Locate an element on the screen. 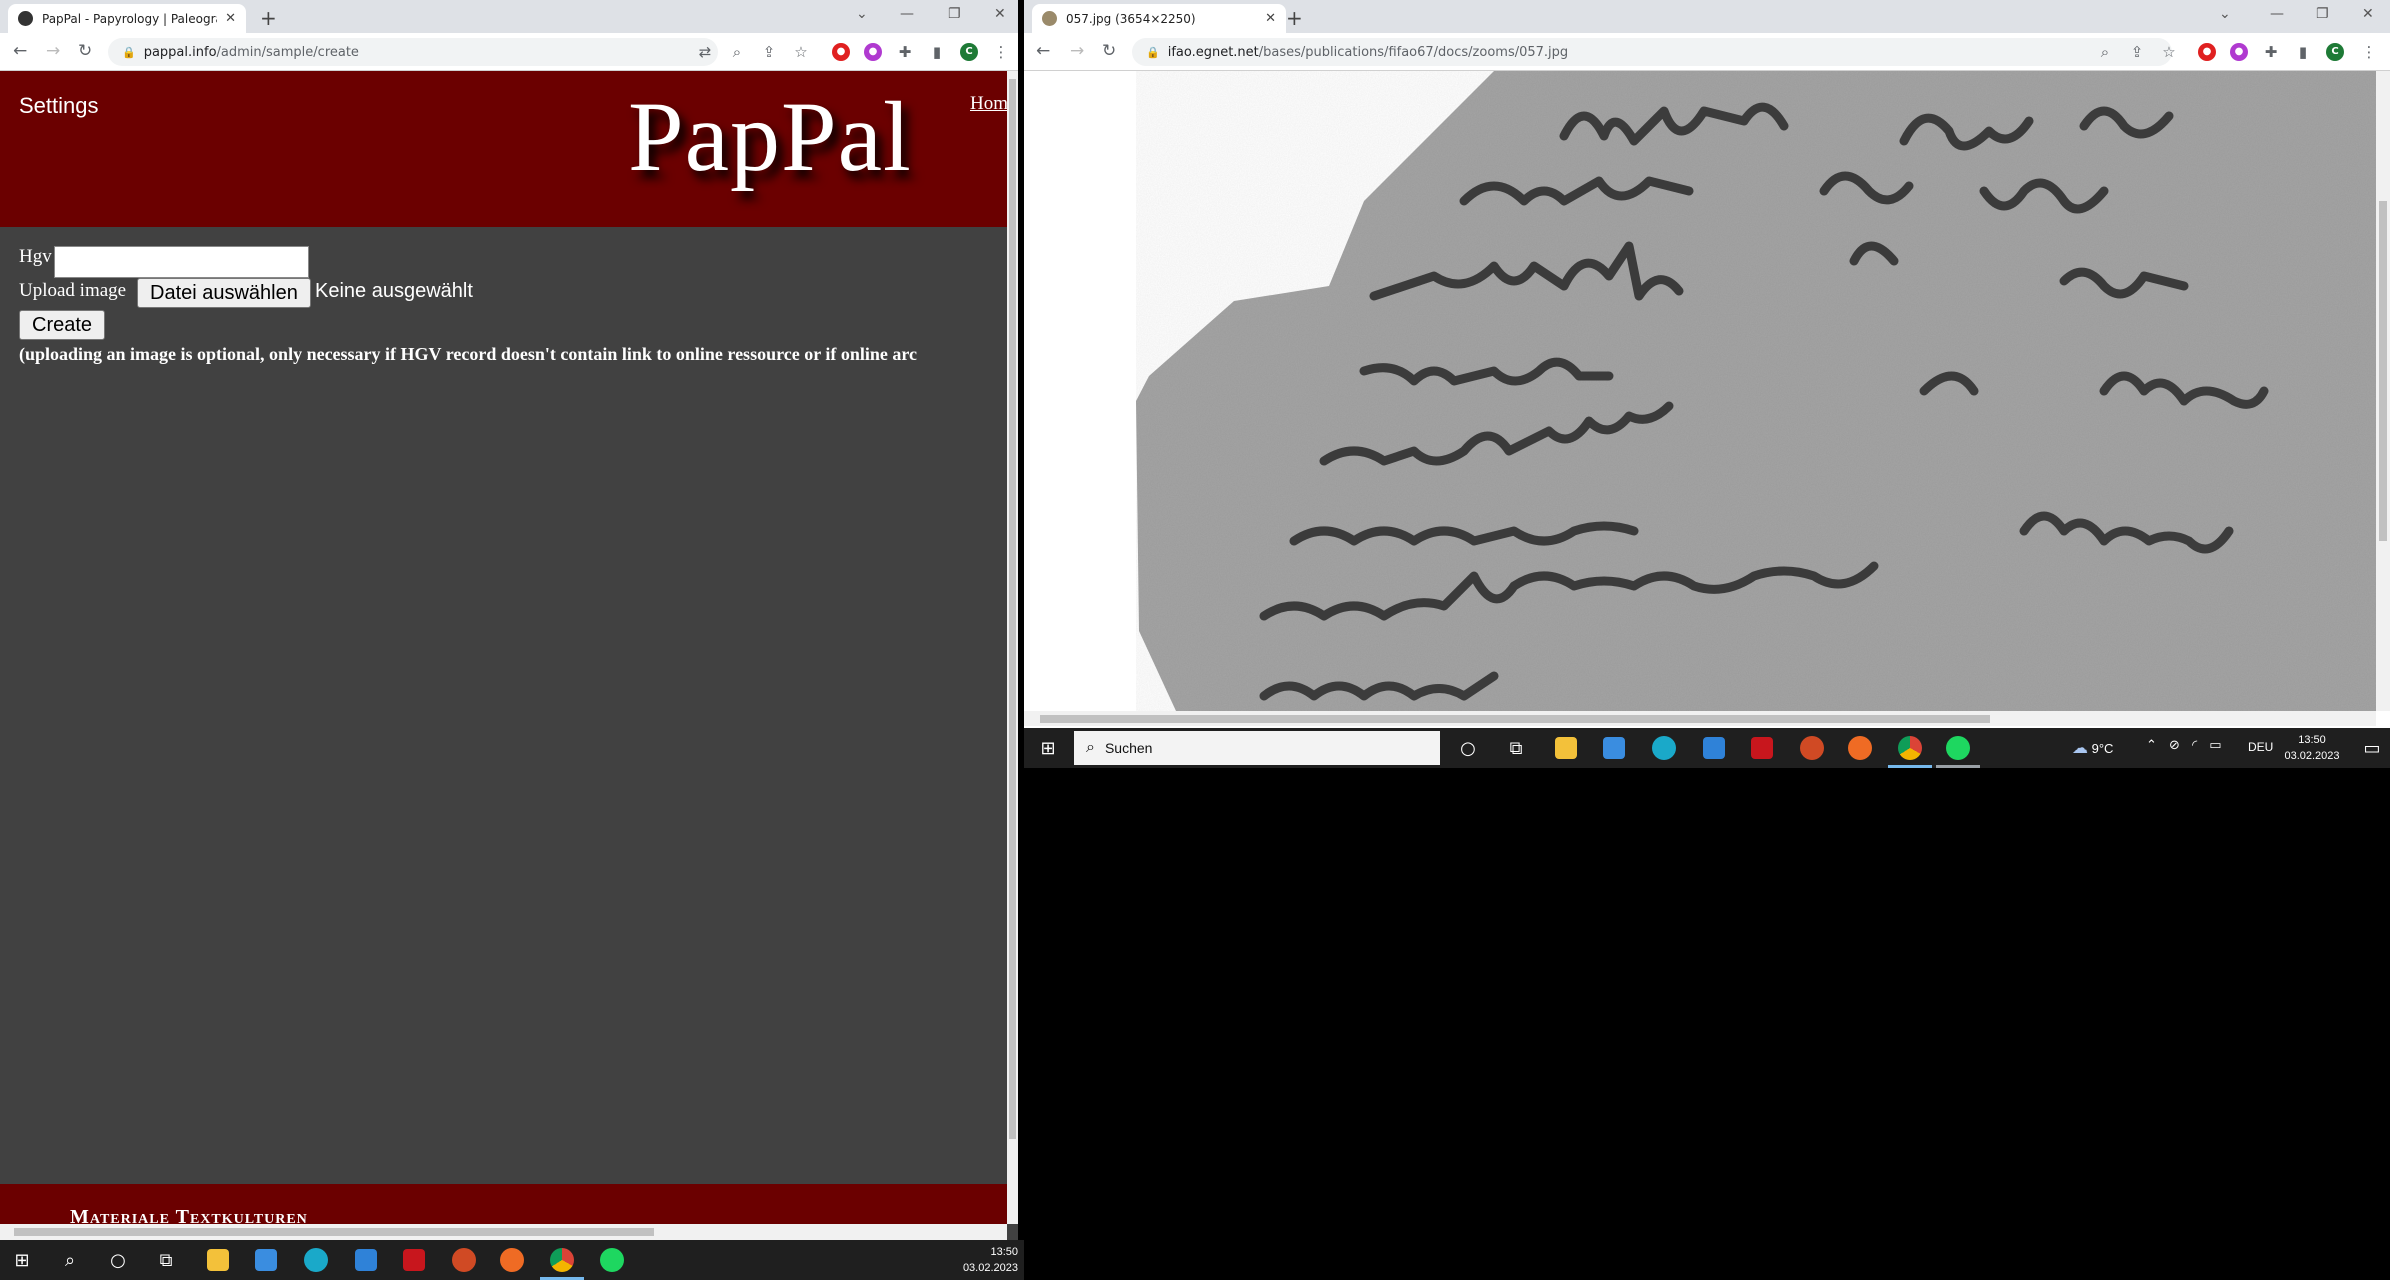 This screenshot has height=1280, width=2390. translate-icon: ⇄ is located at coordinates (705, 52).